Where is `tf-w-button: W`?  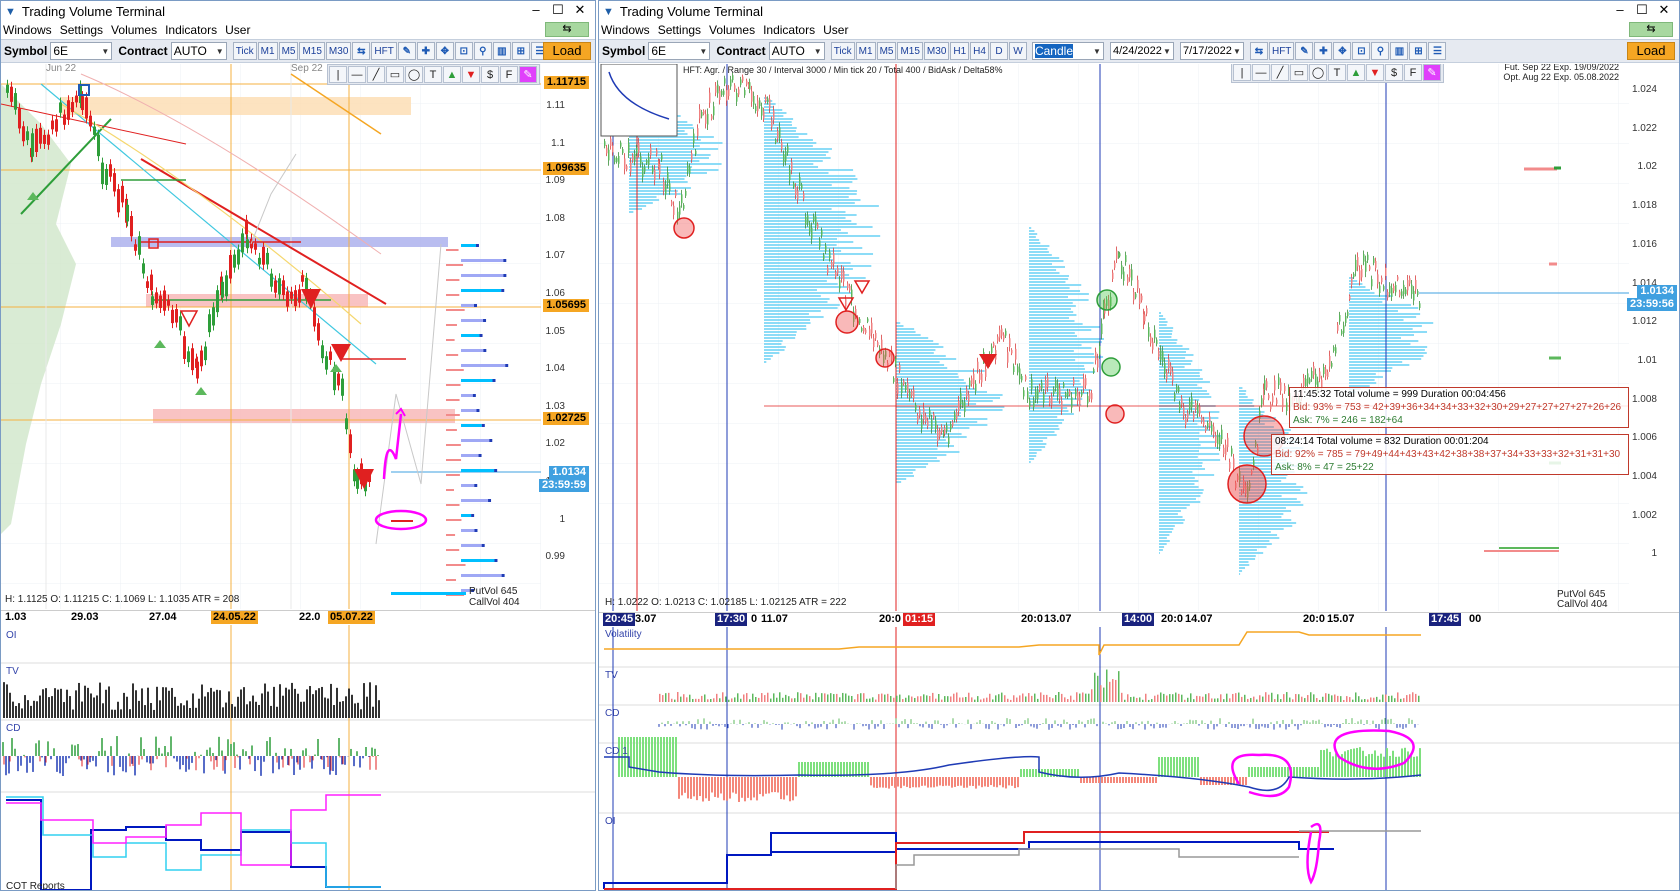 tf-w-button: W is located at coordinates (1017, 51).